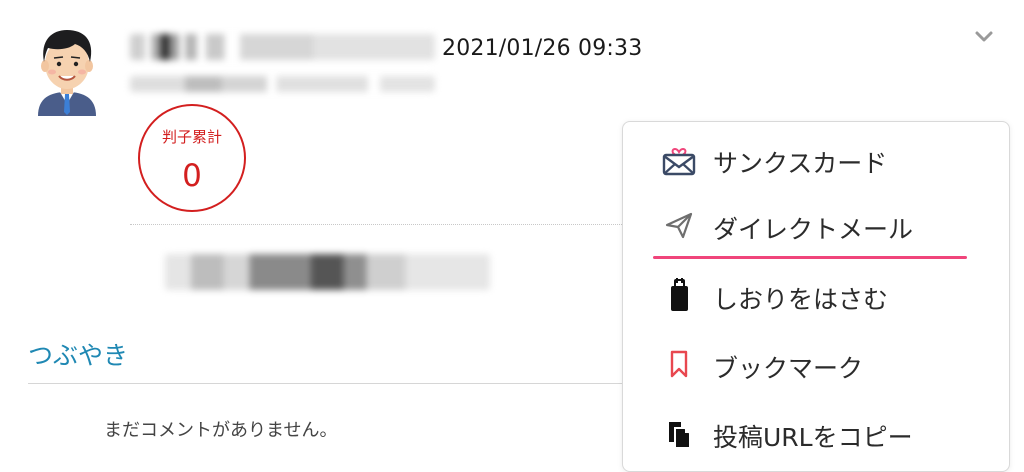 The width and height of the screenshot is (1024, 472). What do you see at coordinates (679, 225) in the screenshot?
I see `paper-plane-icon` at bounding box center [679, 225].